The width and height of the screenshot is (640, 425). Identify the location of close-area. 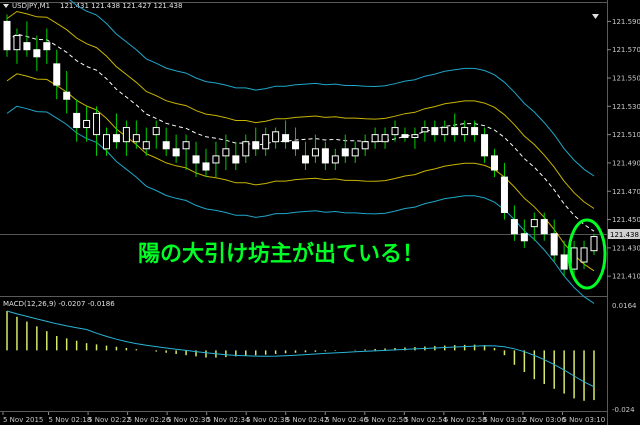
(595, 16).